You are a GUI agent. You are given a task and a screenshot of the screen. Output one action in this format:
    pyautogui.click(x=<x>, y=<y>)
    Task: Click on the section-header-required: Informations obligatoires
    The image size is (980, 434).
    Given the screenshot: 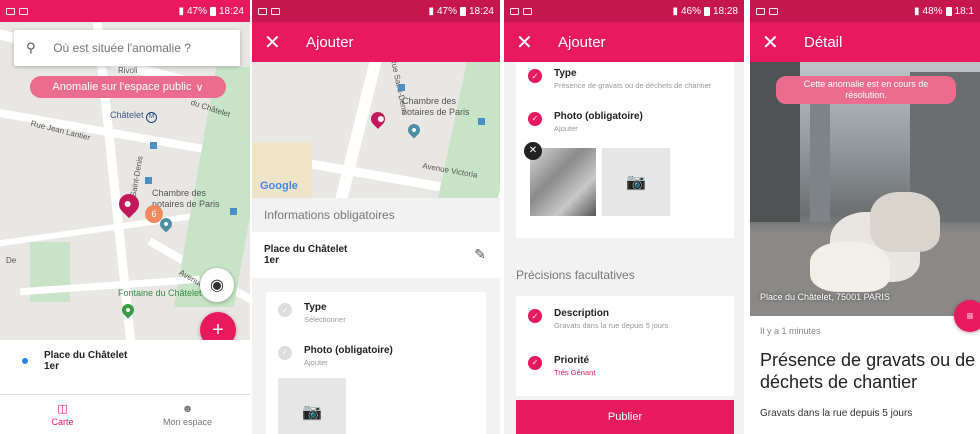 What is the action you would take?
    pyautogui.click(x=376, y=215)
    